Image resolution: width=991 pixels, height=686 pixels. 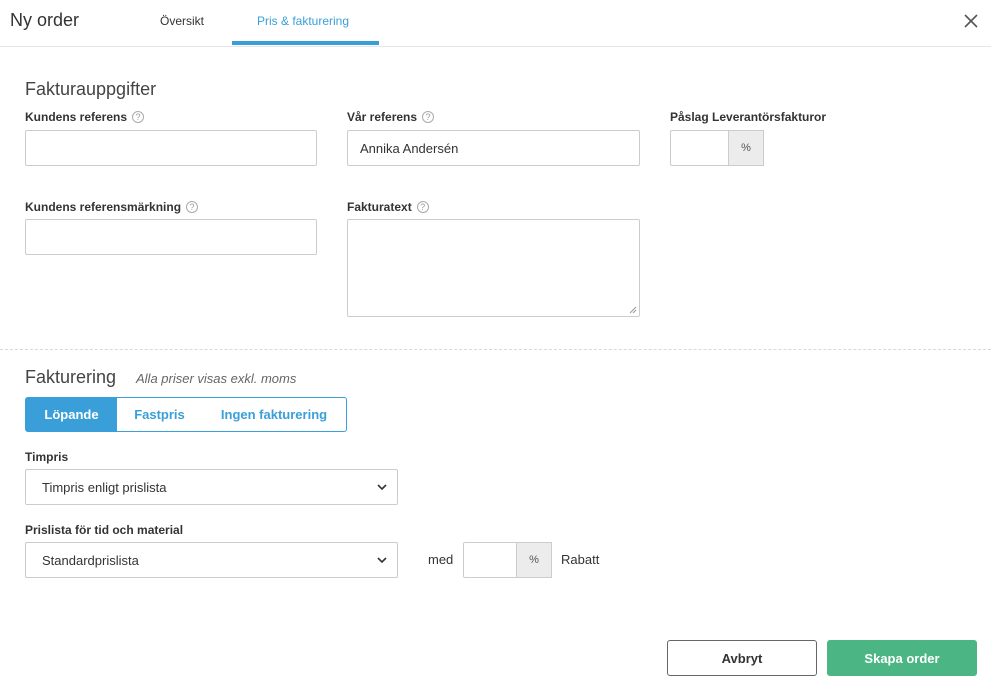 What do you see at coordinates (76, 117) in the screenshot?
I see `customer-reference-label-text: Kundens referens` at bounding box center [76, 117].